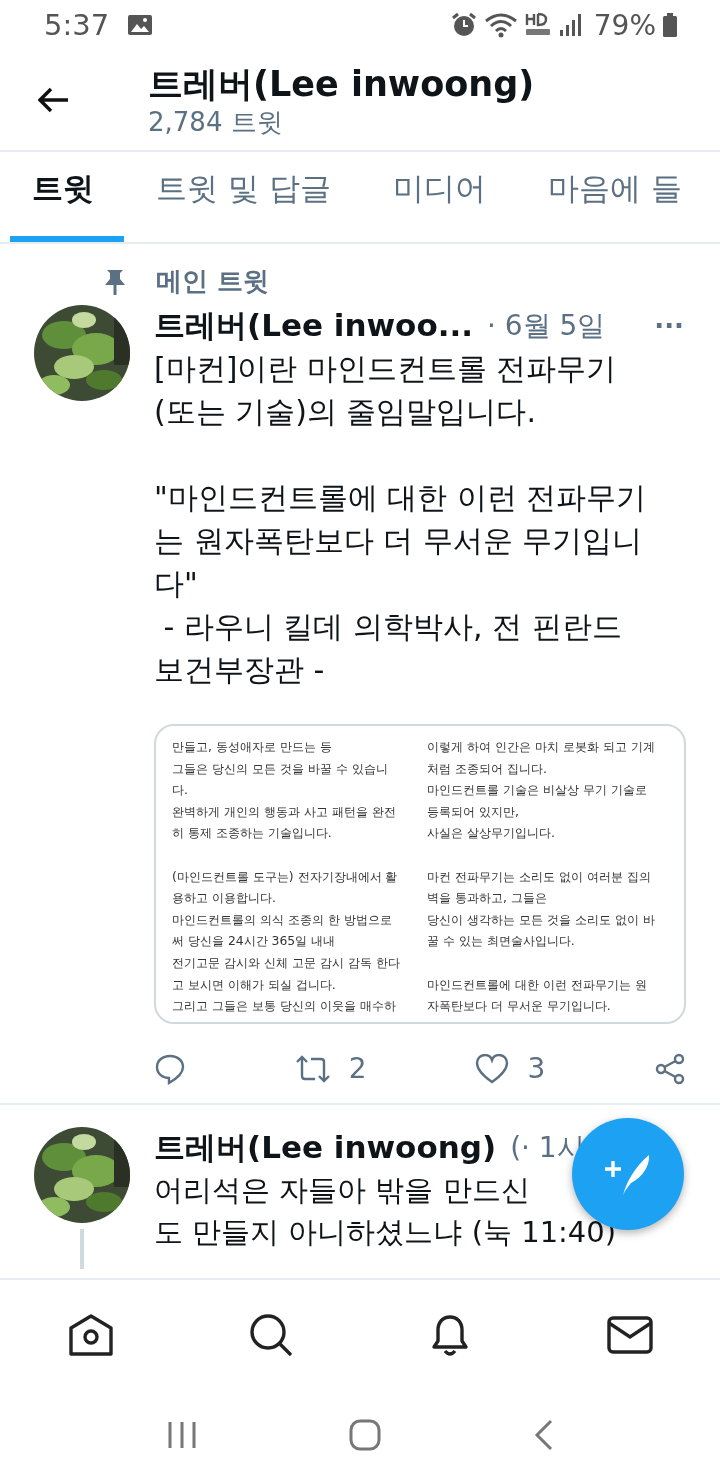  Describe the element at coordinates (216, 122) in the screenshot. I see `tweet-count: 2,784 트윗` at that location.